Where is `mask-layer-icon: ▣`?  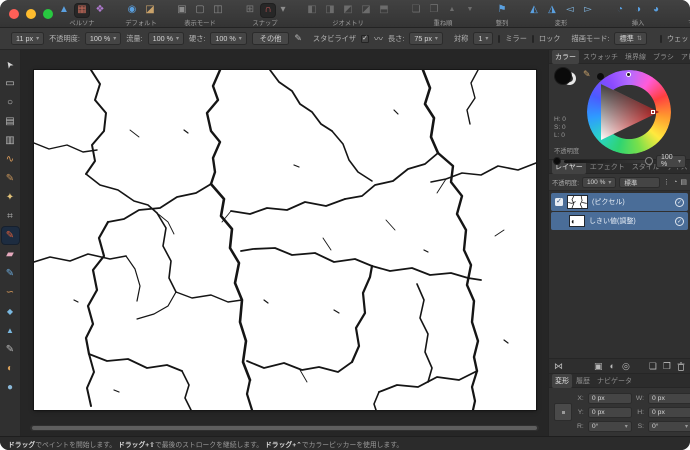
mask-layer-icon: ▣ is located at coordinates (598, 366).